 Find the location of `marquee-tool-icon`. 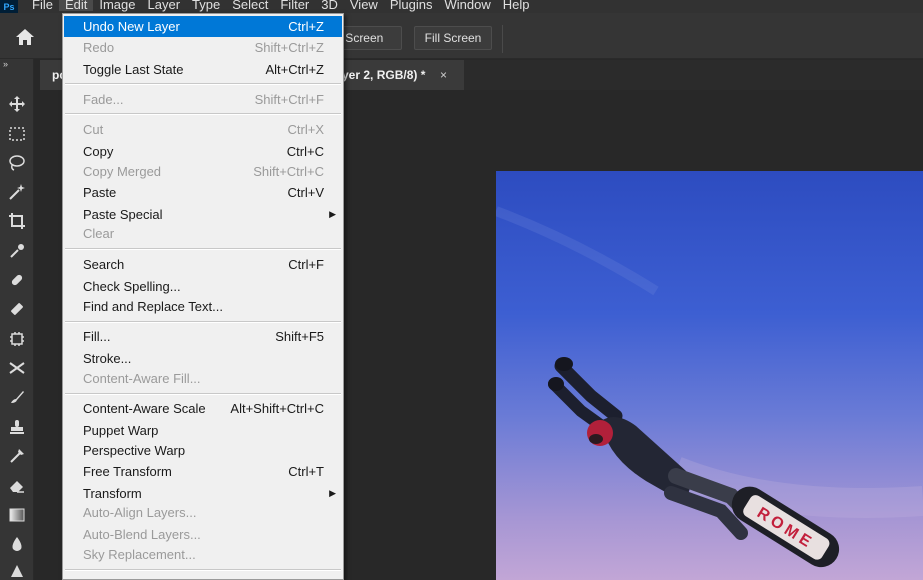

marquee-tool-icon is located at coordinates (17, 134).